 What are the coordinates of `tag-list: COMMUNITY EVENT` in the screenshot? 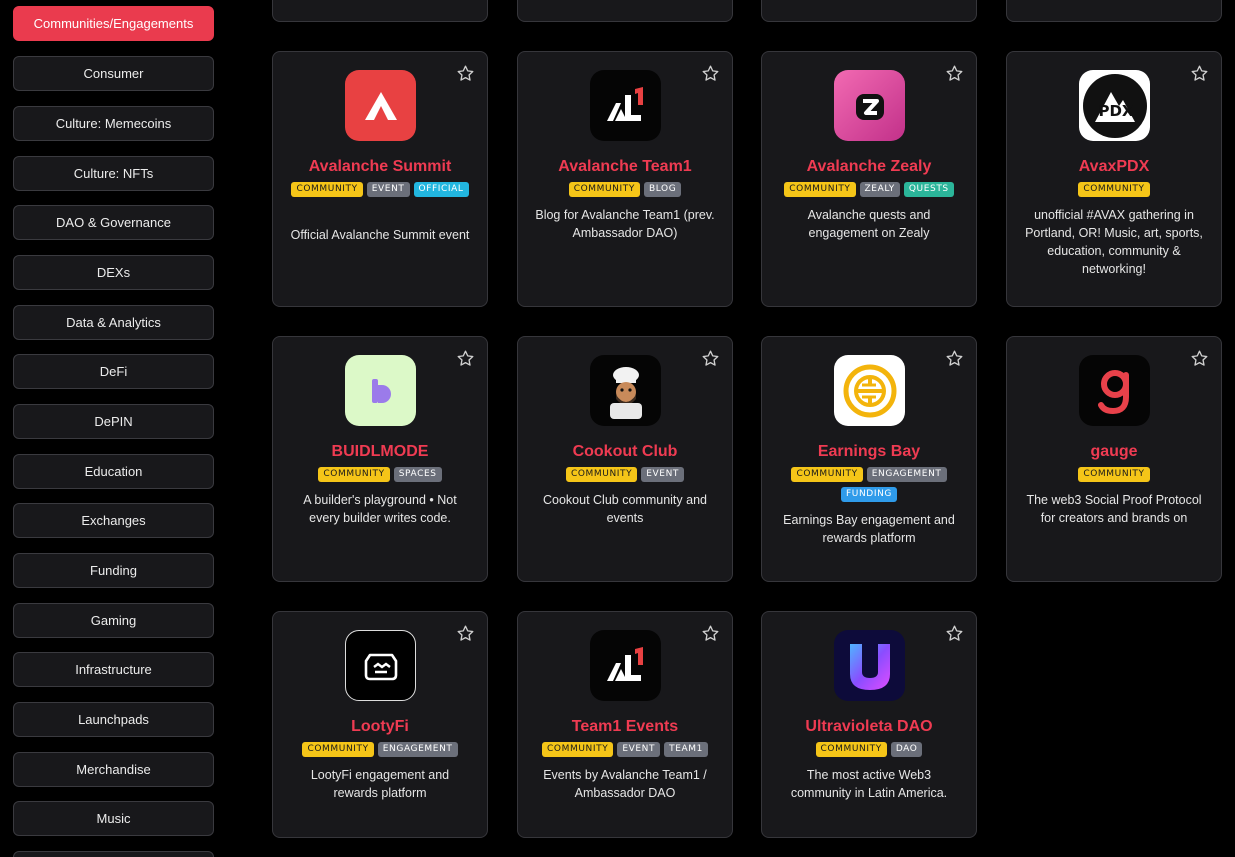 It's located at (625, 474).